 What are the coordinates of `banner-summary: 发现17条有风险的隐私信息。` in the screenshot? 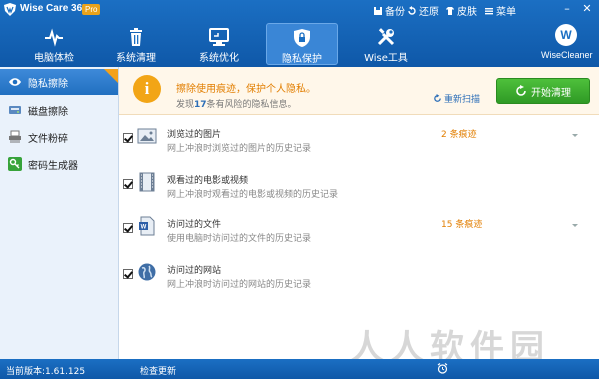 It's located at (236, 103).